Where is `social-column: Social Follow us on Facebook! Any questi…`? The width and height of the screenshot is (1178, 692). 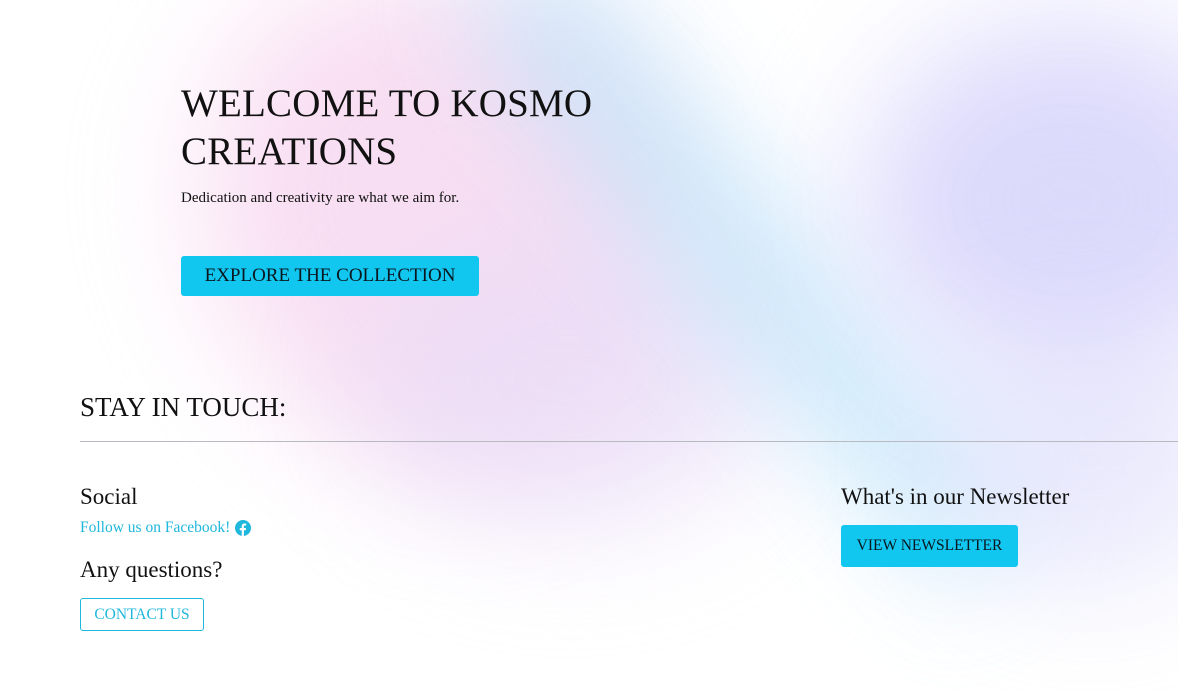 social-column: Social Follow us on Facebook! Any questi… is located at coordinates (166, 557).